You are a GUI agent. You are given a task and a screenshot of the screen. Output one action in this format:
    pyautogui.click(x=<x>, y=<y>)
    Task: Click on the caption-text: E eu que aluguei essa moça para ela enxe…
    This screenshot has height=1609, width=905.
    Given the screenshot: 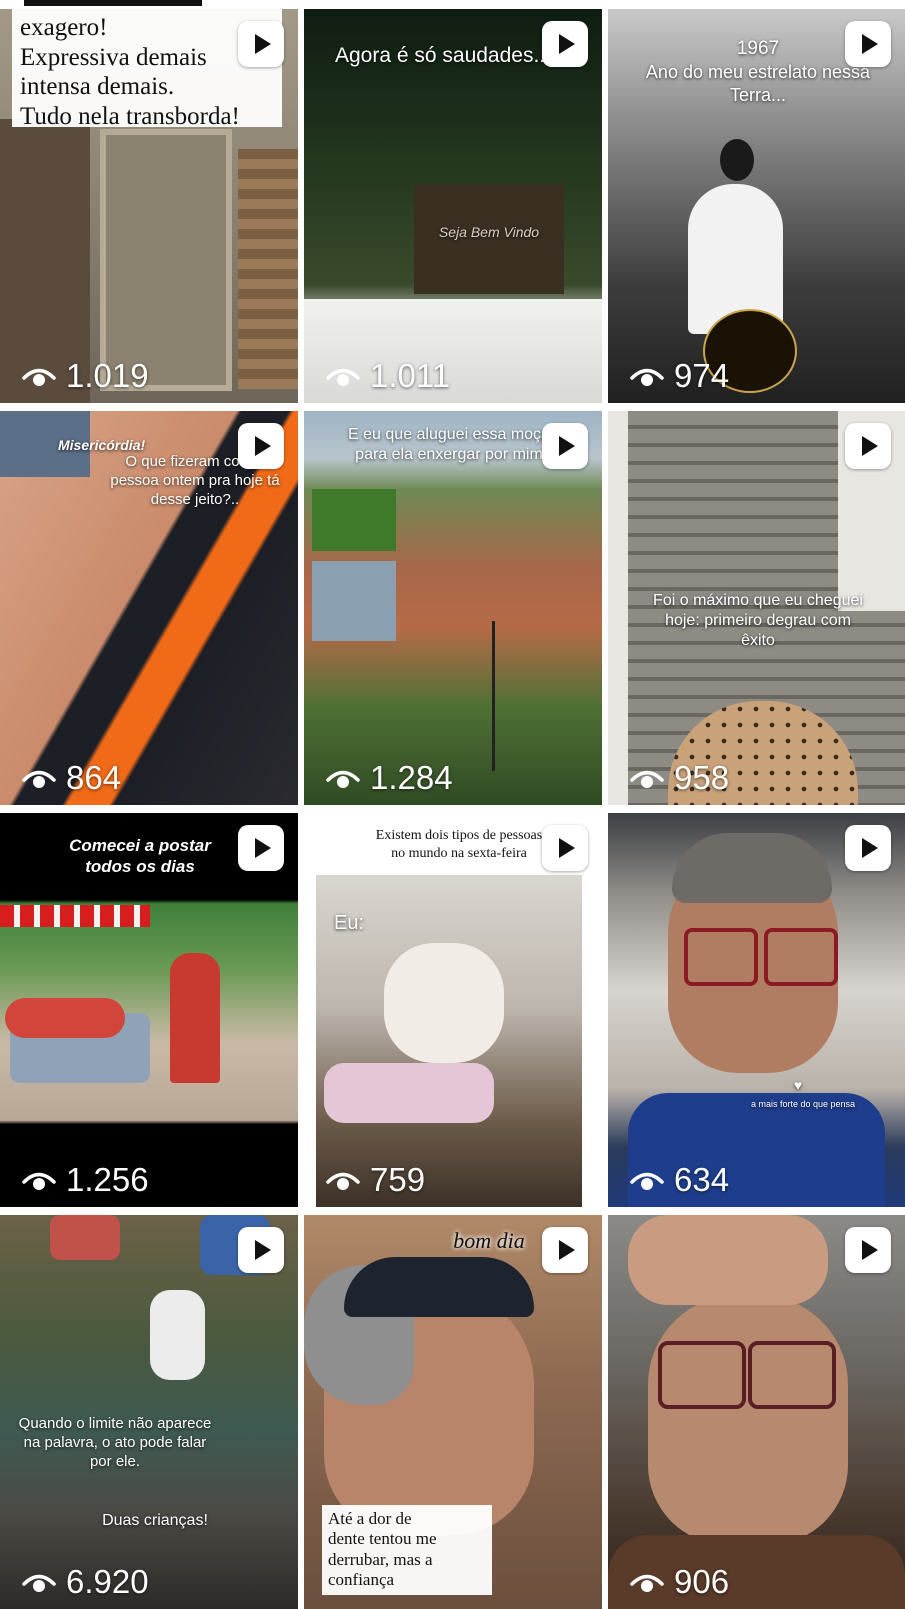 What is the action you would take?
    pyautogui.click(x=449, y=444)
    